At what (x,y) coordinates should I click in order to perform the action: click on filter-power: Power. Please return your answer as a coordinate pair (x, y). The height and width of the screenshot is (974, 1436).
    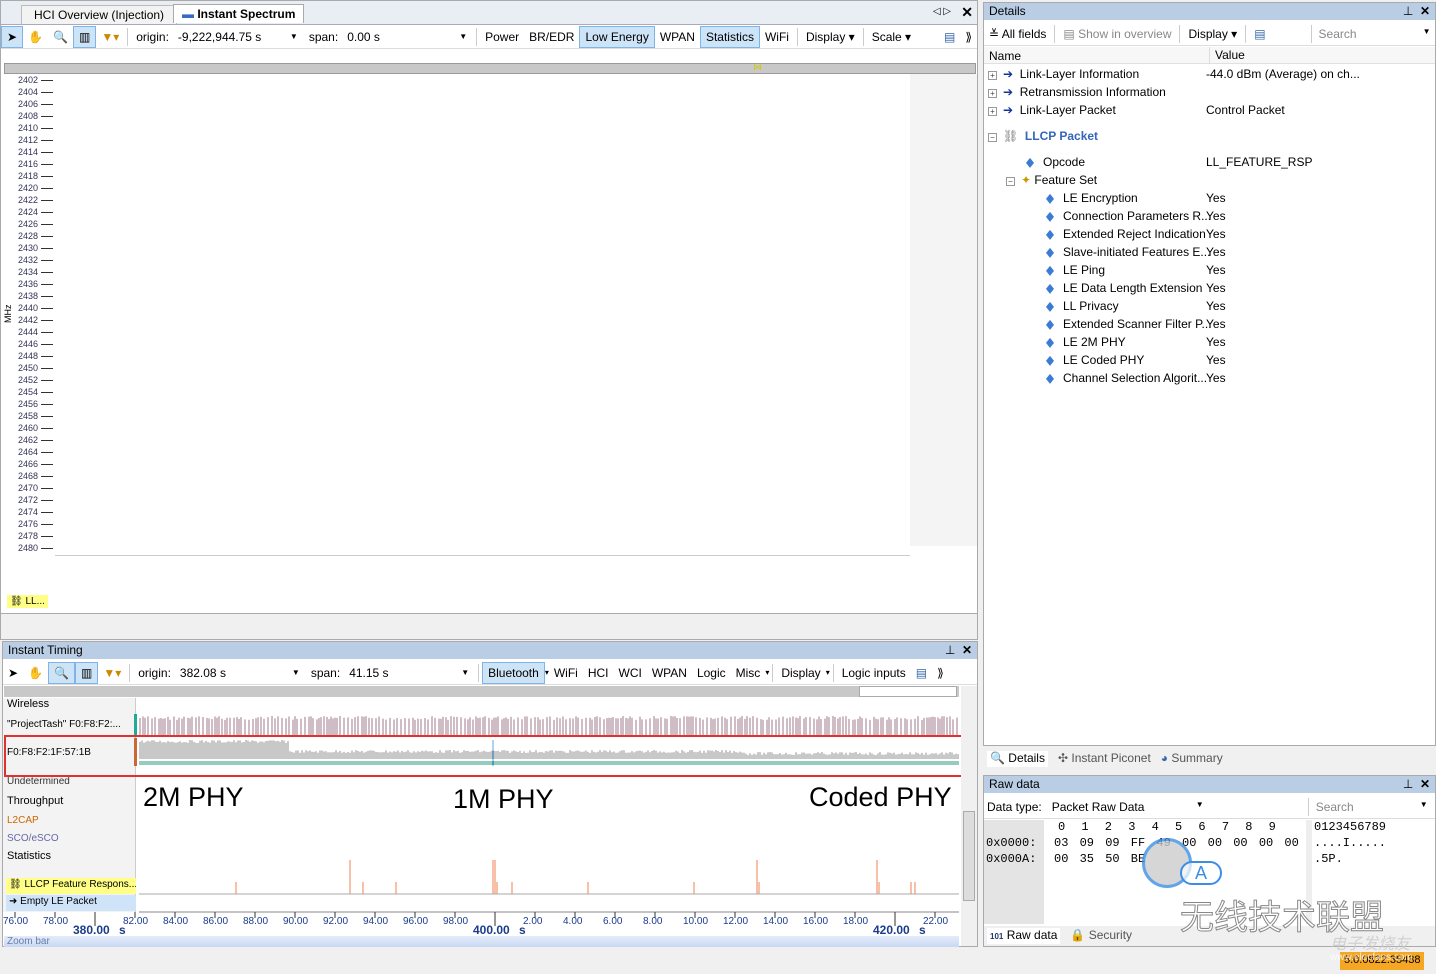
    Looking at the image, I should click on (502, 37).